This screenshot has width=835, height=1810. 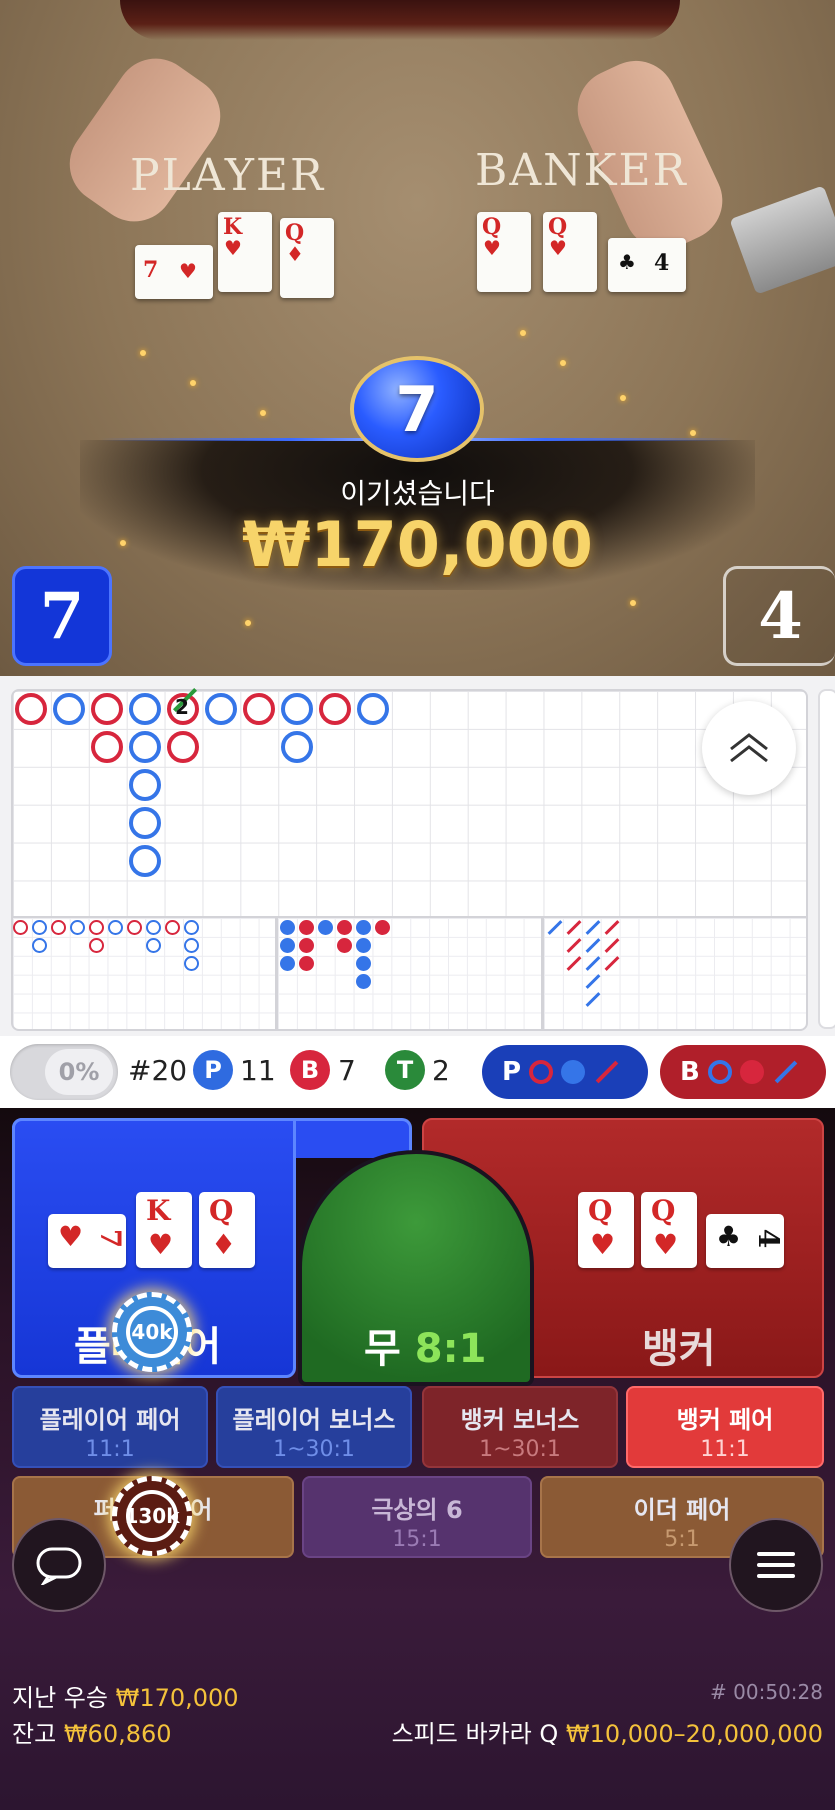 What do you see at coordinates (826, 859) in the screenshot?
I see `bead-road-peek` at bounding box center [826, 859].